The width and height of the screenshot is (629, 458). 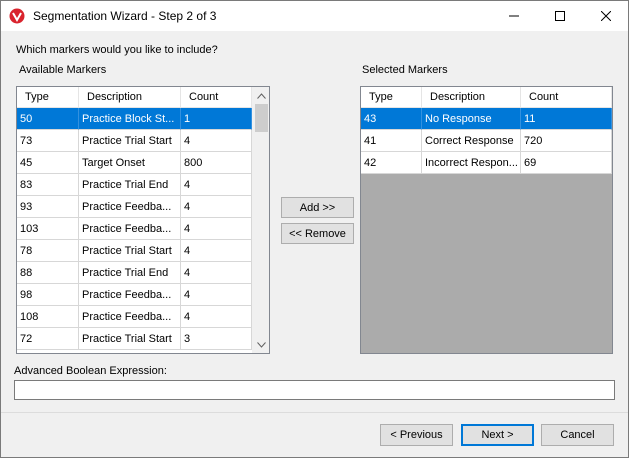 What do you see at coordinates (260, 220) in the screenshot?
I see `available-list-scrollbar` at bounding box center [260, 220].